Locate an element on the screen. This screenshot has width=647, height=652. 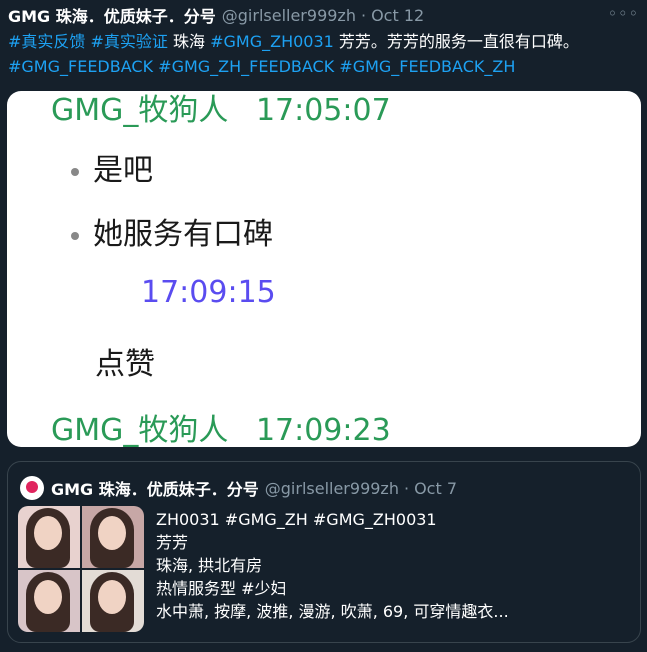
chat-message-text: 是吧 is located at coordinates (123, 170).